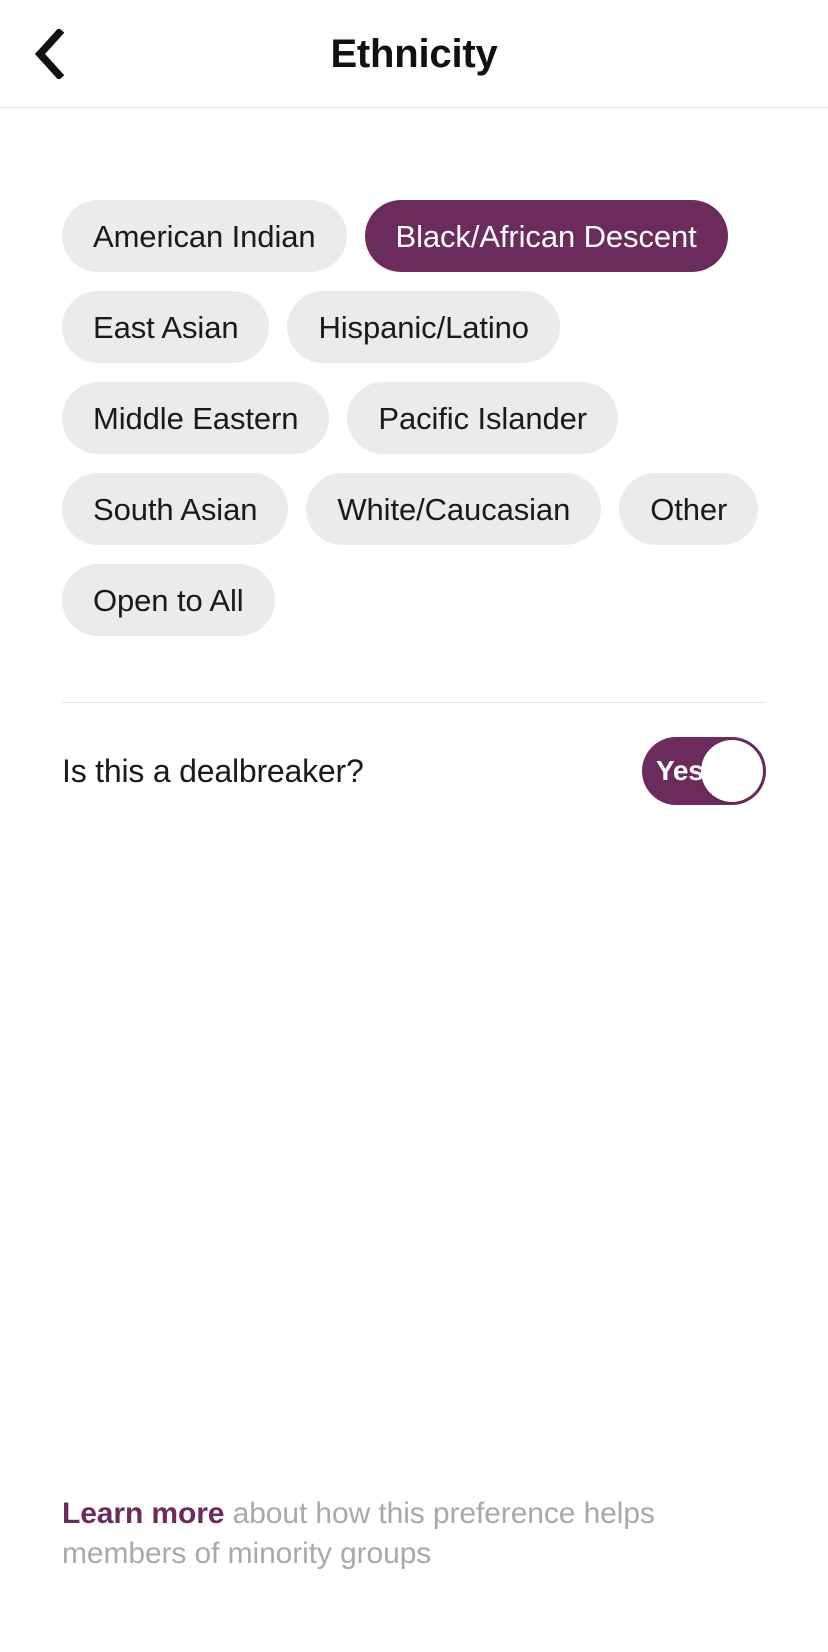 The image size is (828, 1652). I want to click on dealbreaker-toggle: Yes, so click(704, 771).